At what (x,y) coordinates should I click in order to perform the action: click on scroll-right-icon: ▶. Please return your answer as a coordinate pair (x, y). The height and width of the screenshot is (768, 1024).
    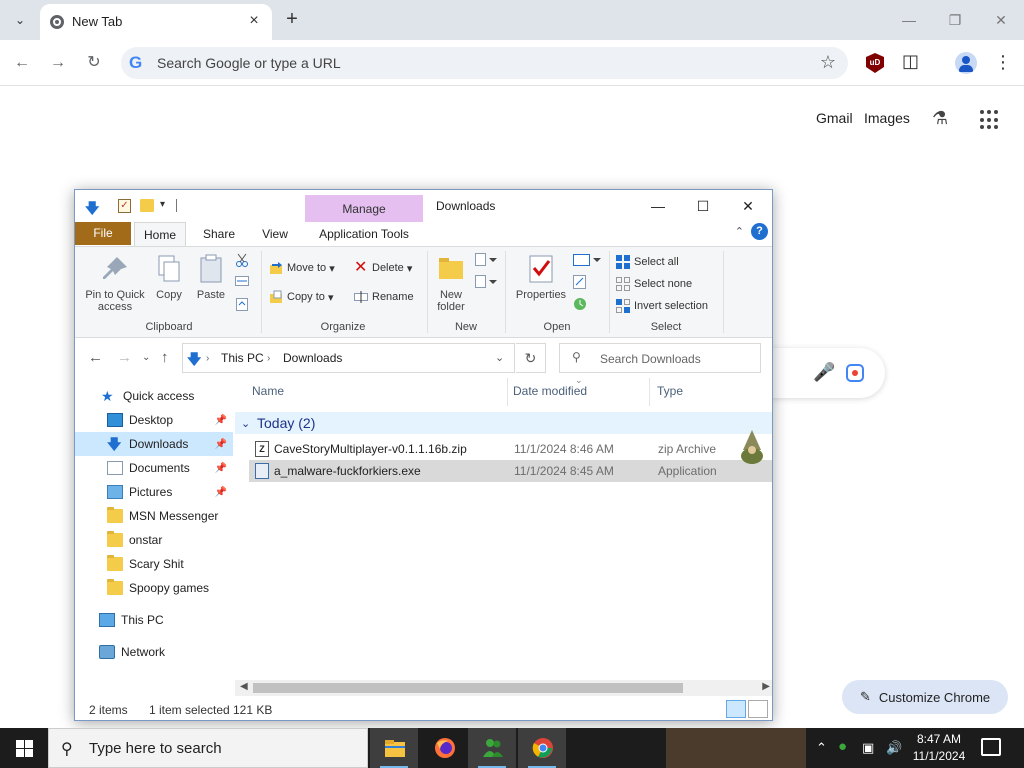
    Looking at the image, I should click on (766, 686).